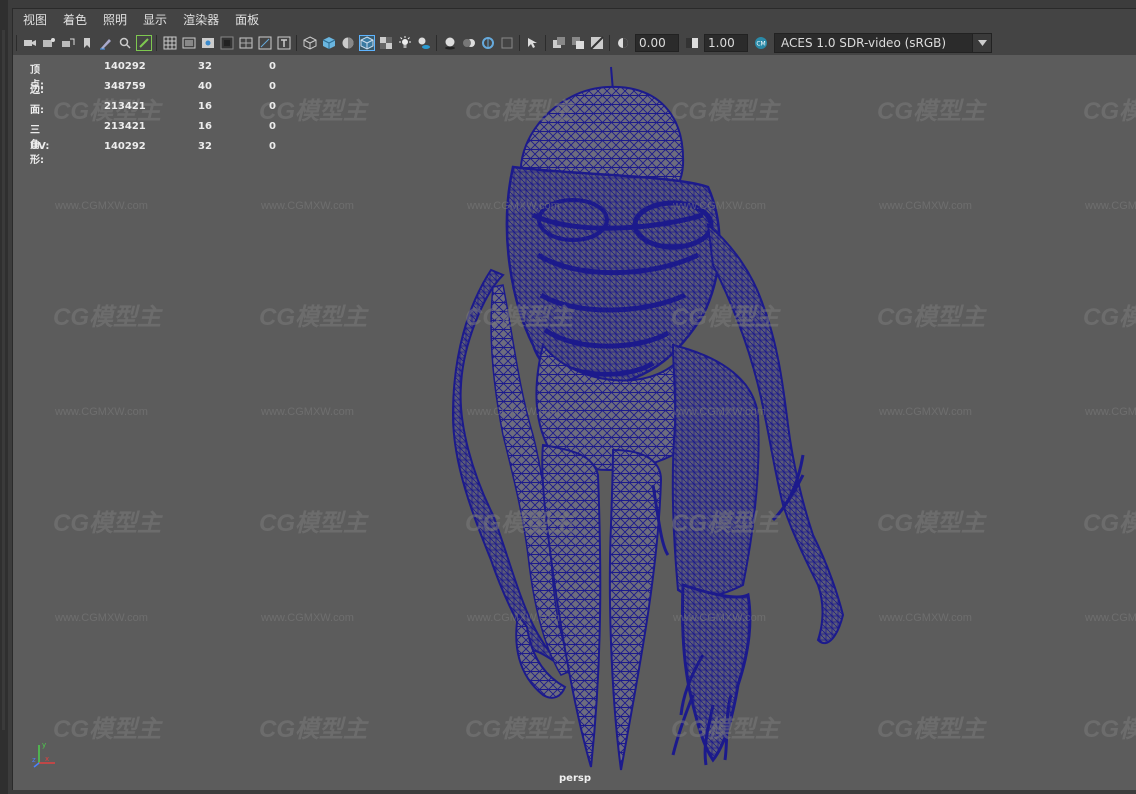 The width and height of the screenshot is (1136, 794). What do you see at coordinates (559, 43) in the screenshot?
I see `xray-joints-icon` at bounding box center [559, 43].